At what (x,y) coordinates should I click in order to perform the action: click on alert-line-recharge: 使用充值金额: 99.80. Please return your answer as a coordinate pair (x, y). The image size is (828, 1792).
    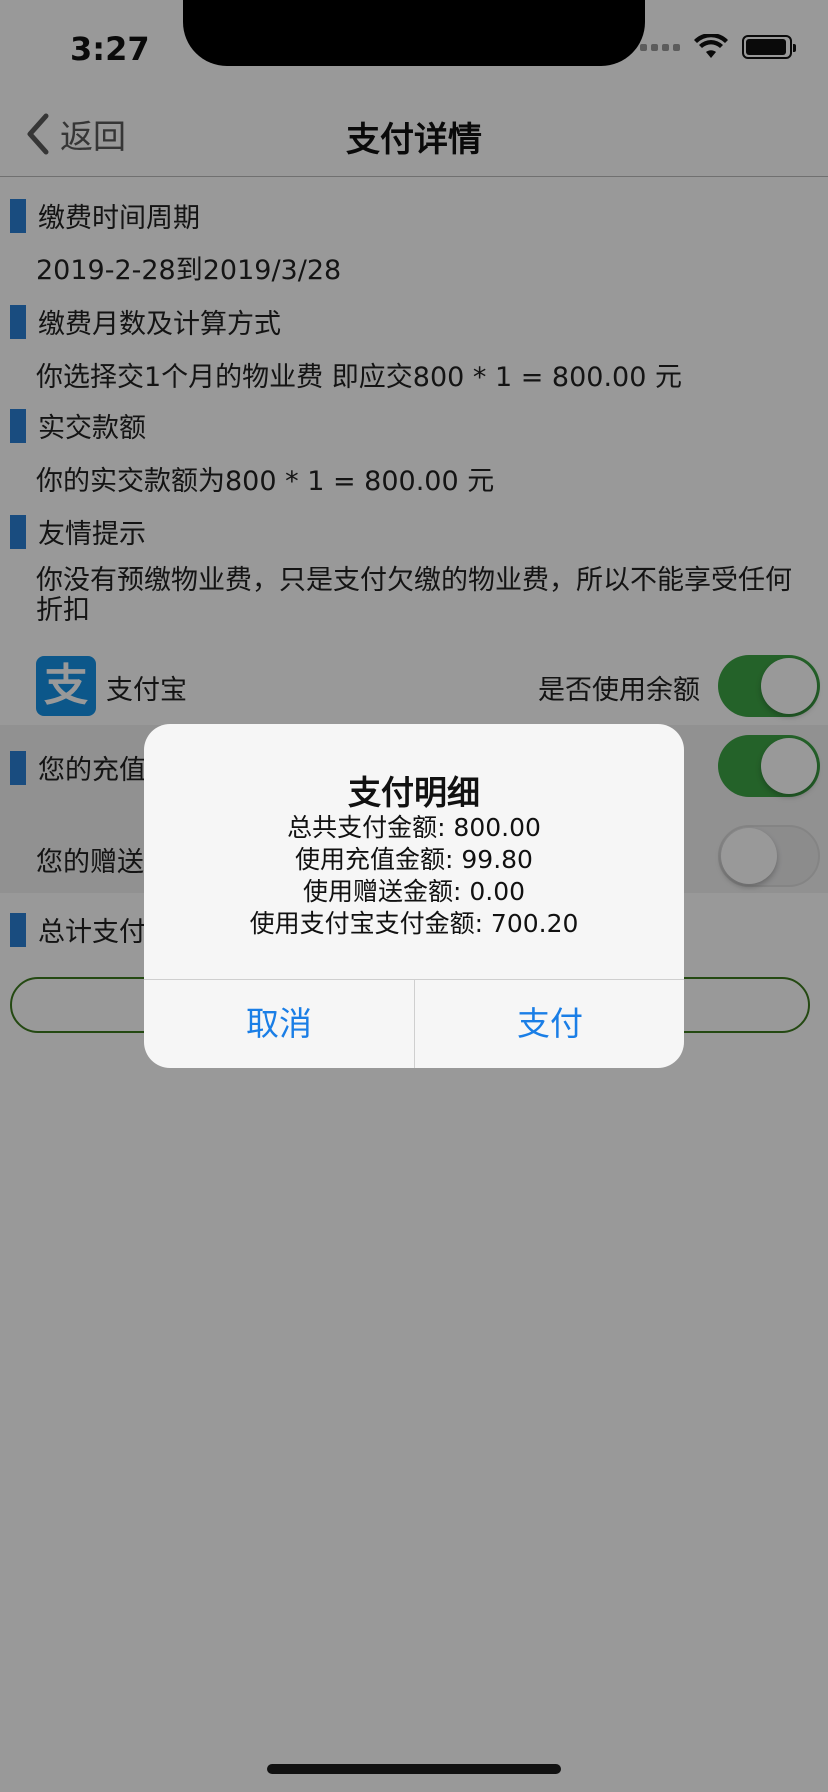
    Looking at the image, I should click on (414, 859).